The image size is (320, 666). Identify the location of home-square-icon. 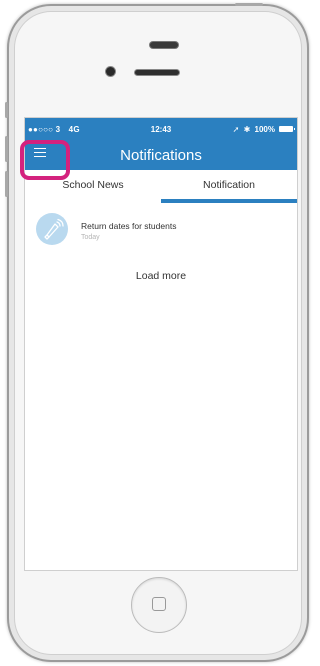
(159, 604).